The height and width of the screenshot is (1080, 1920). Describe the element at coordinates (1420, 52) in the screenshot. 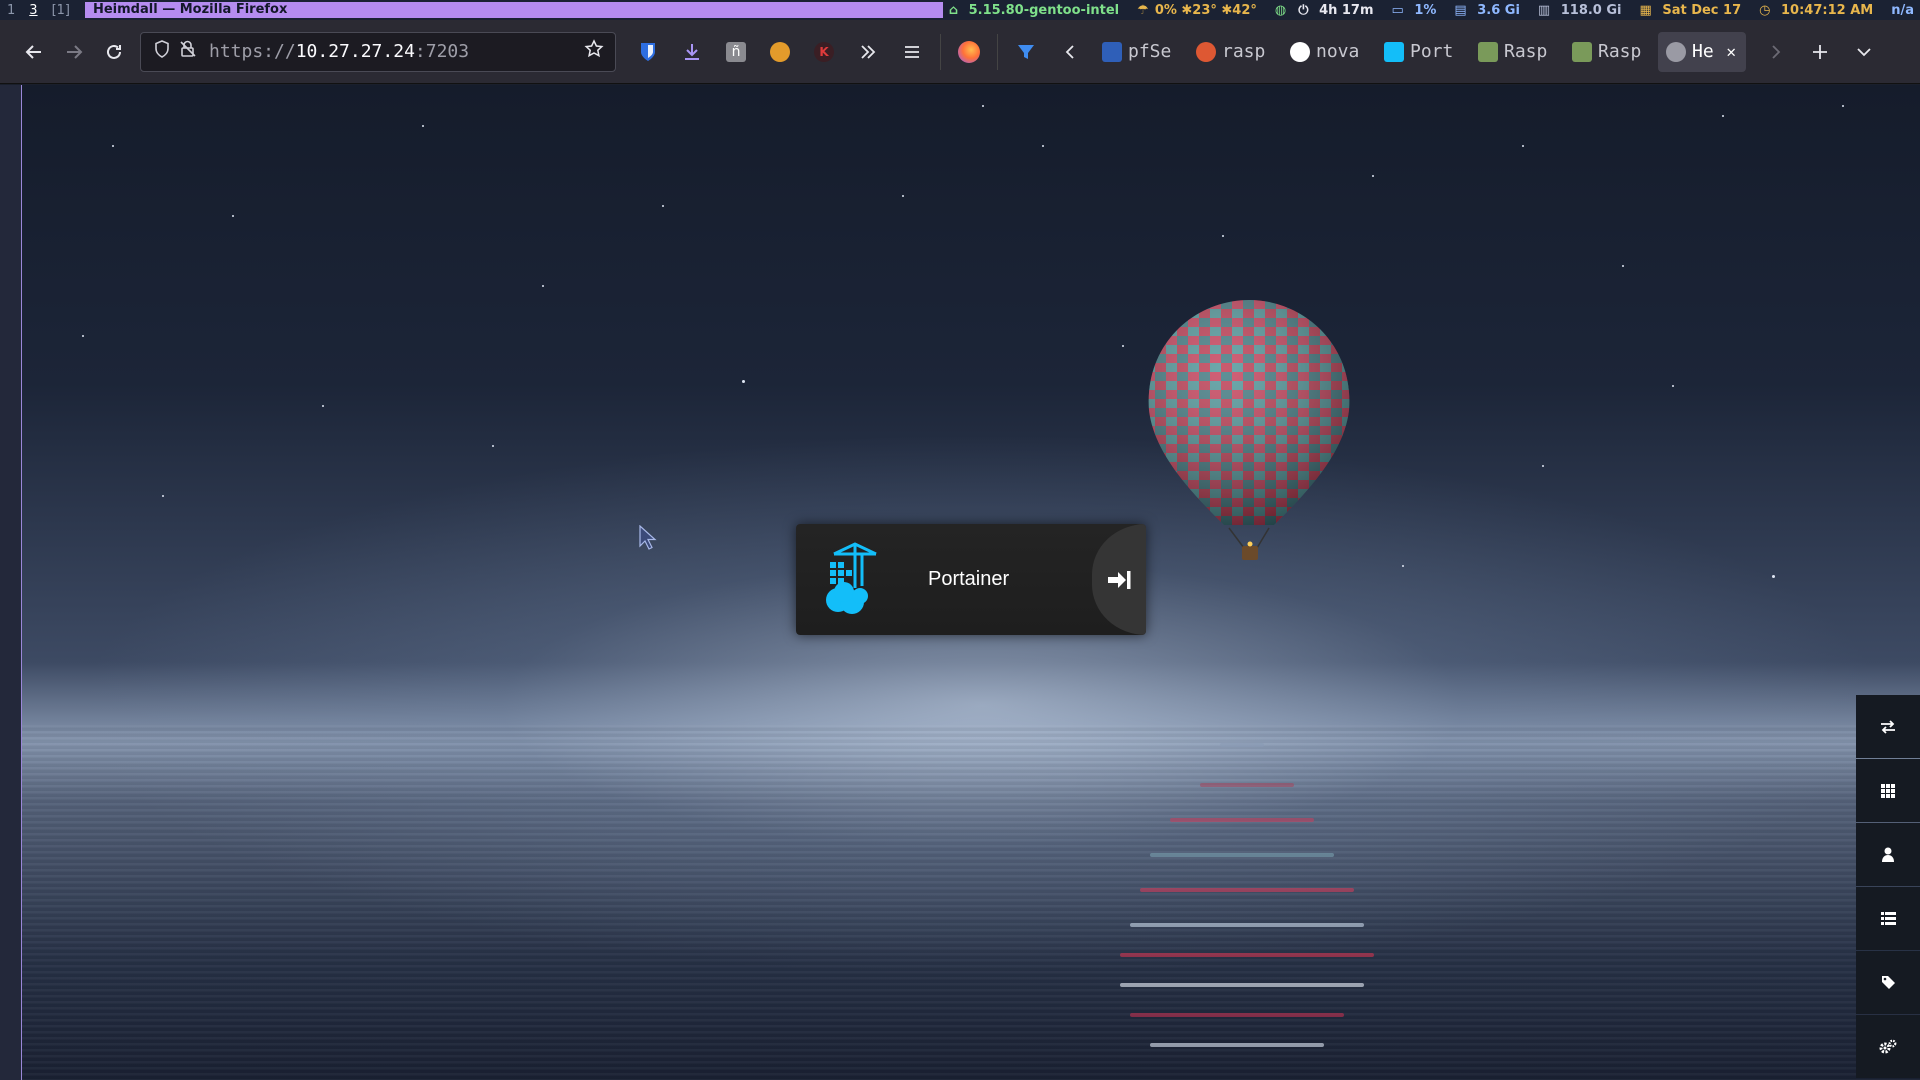

I see `tab-portainer: Port` at that location.